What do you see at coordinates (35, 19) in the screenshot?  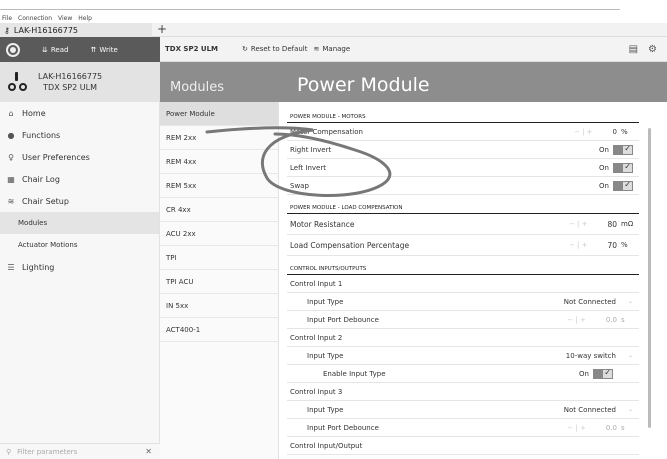 I see `menu-connection: Connection` at bounding box center [35, 19].